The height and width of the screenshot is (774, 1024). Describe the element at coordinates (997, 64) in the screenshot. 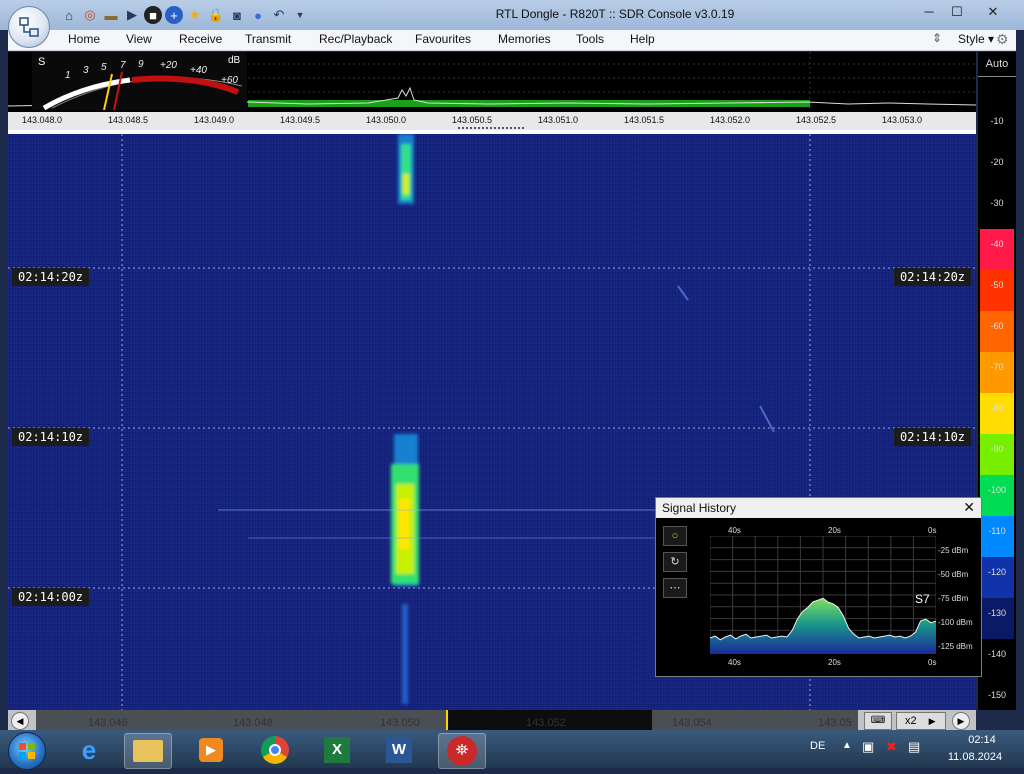

I see `auto-button: Auto` at that location.